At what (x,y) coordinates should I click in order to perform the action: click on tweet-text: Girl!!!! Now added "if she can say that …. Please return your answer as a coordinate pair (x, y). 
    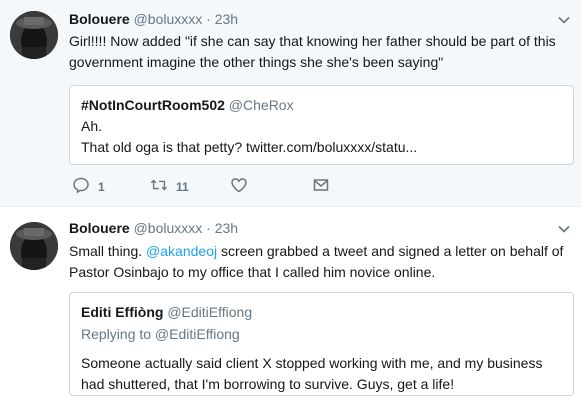
    Looking at the image, I should click on (312, 51).